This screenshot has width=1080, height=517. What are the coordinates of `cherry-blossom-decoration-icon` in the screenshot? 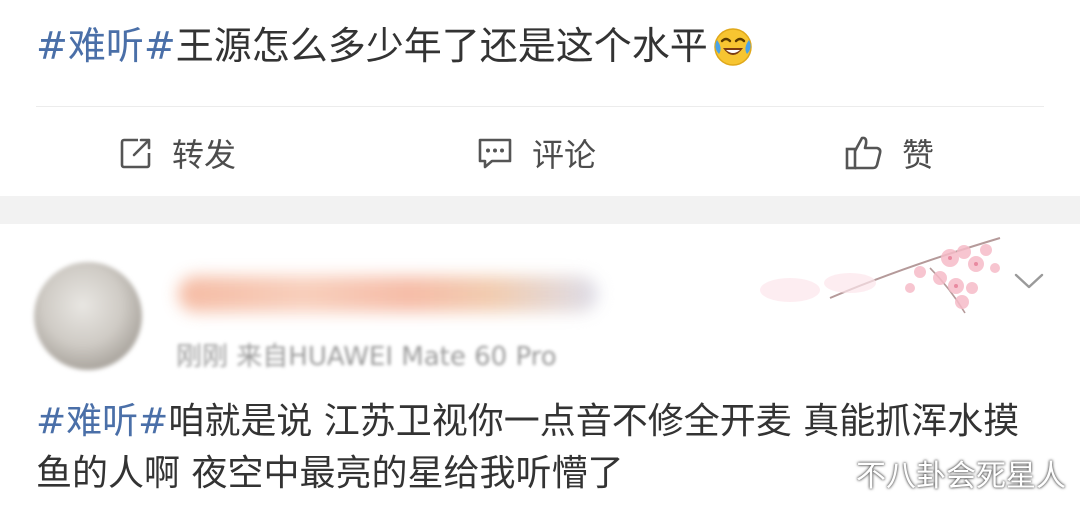 It's located at (880, 278).